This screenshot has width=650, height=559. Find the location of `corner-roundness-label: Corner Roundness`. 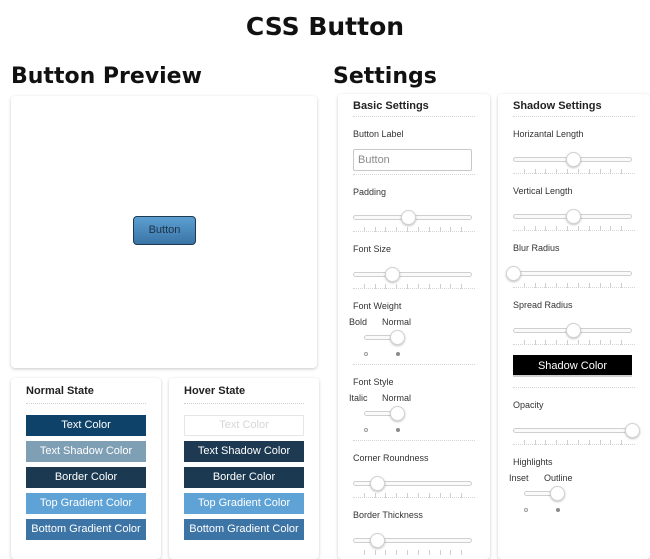

corner-roundness-label: Corner Roundness is located at coordinates (391, 458).